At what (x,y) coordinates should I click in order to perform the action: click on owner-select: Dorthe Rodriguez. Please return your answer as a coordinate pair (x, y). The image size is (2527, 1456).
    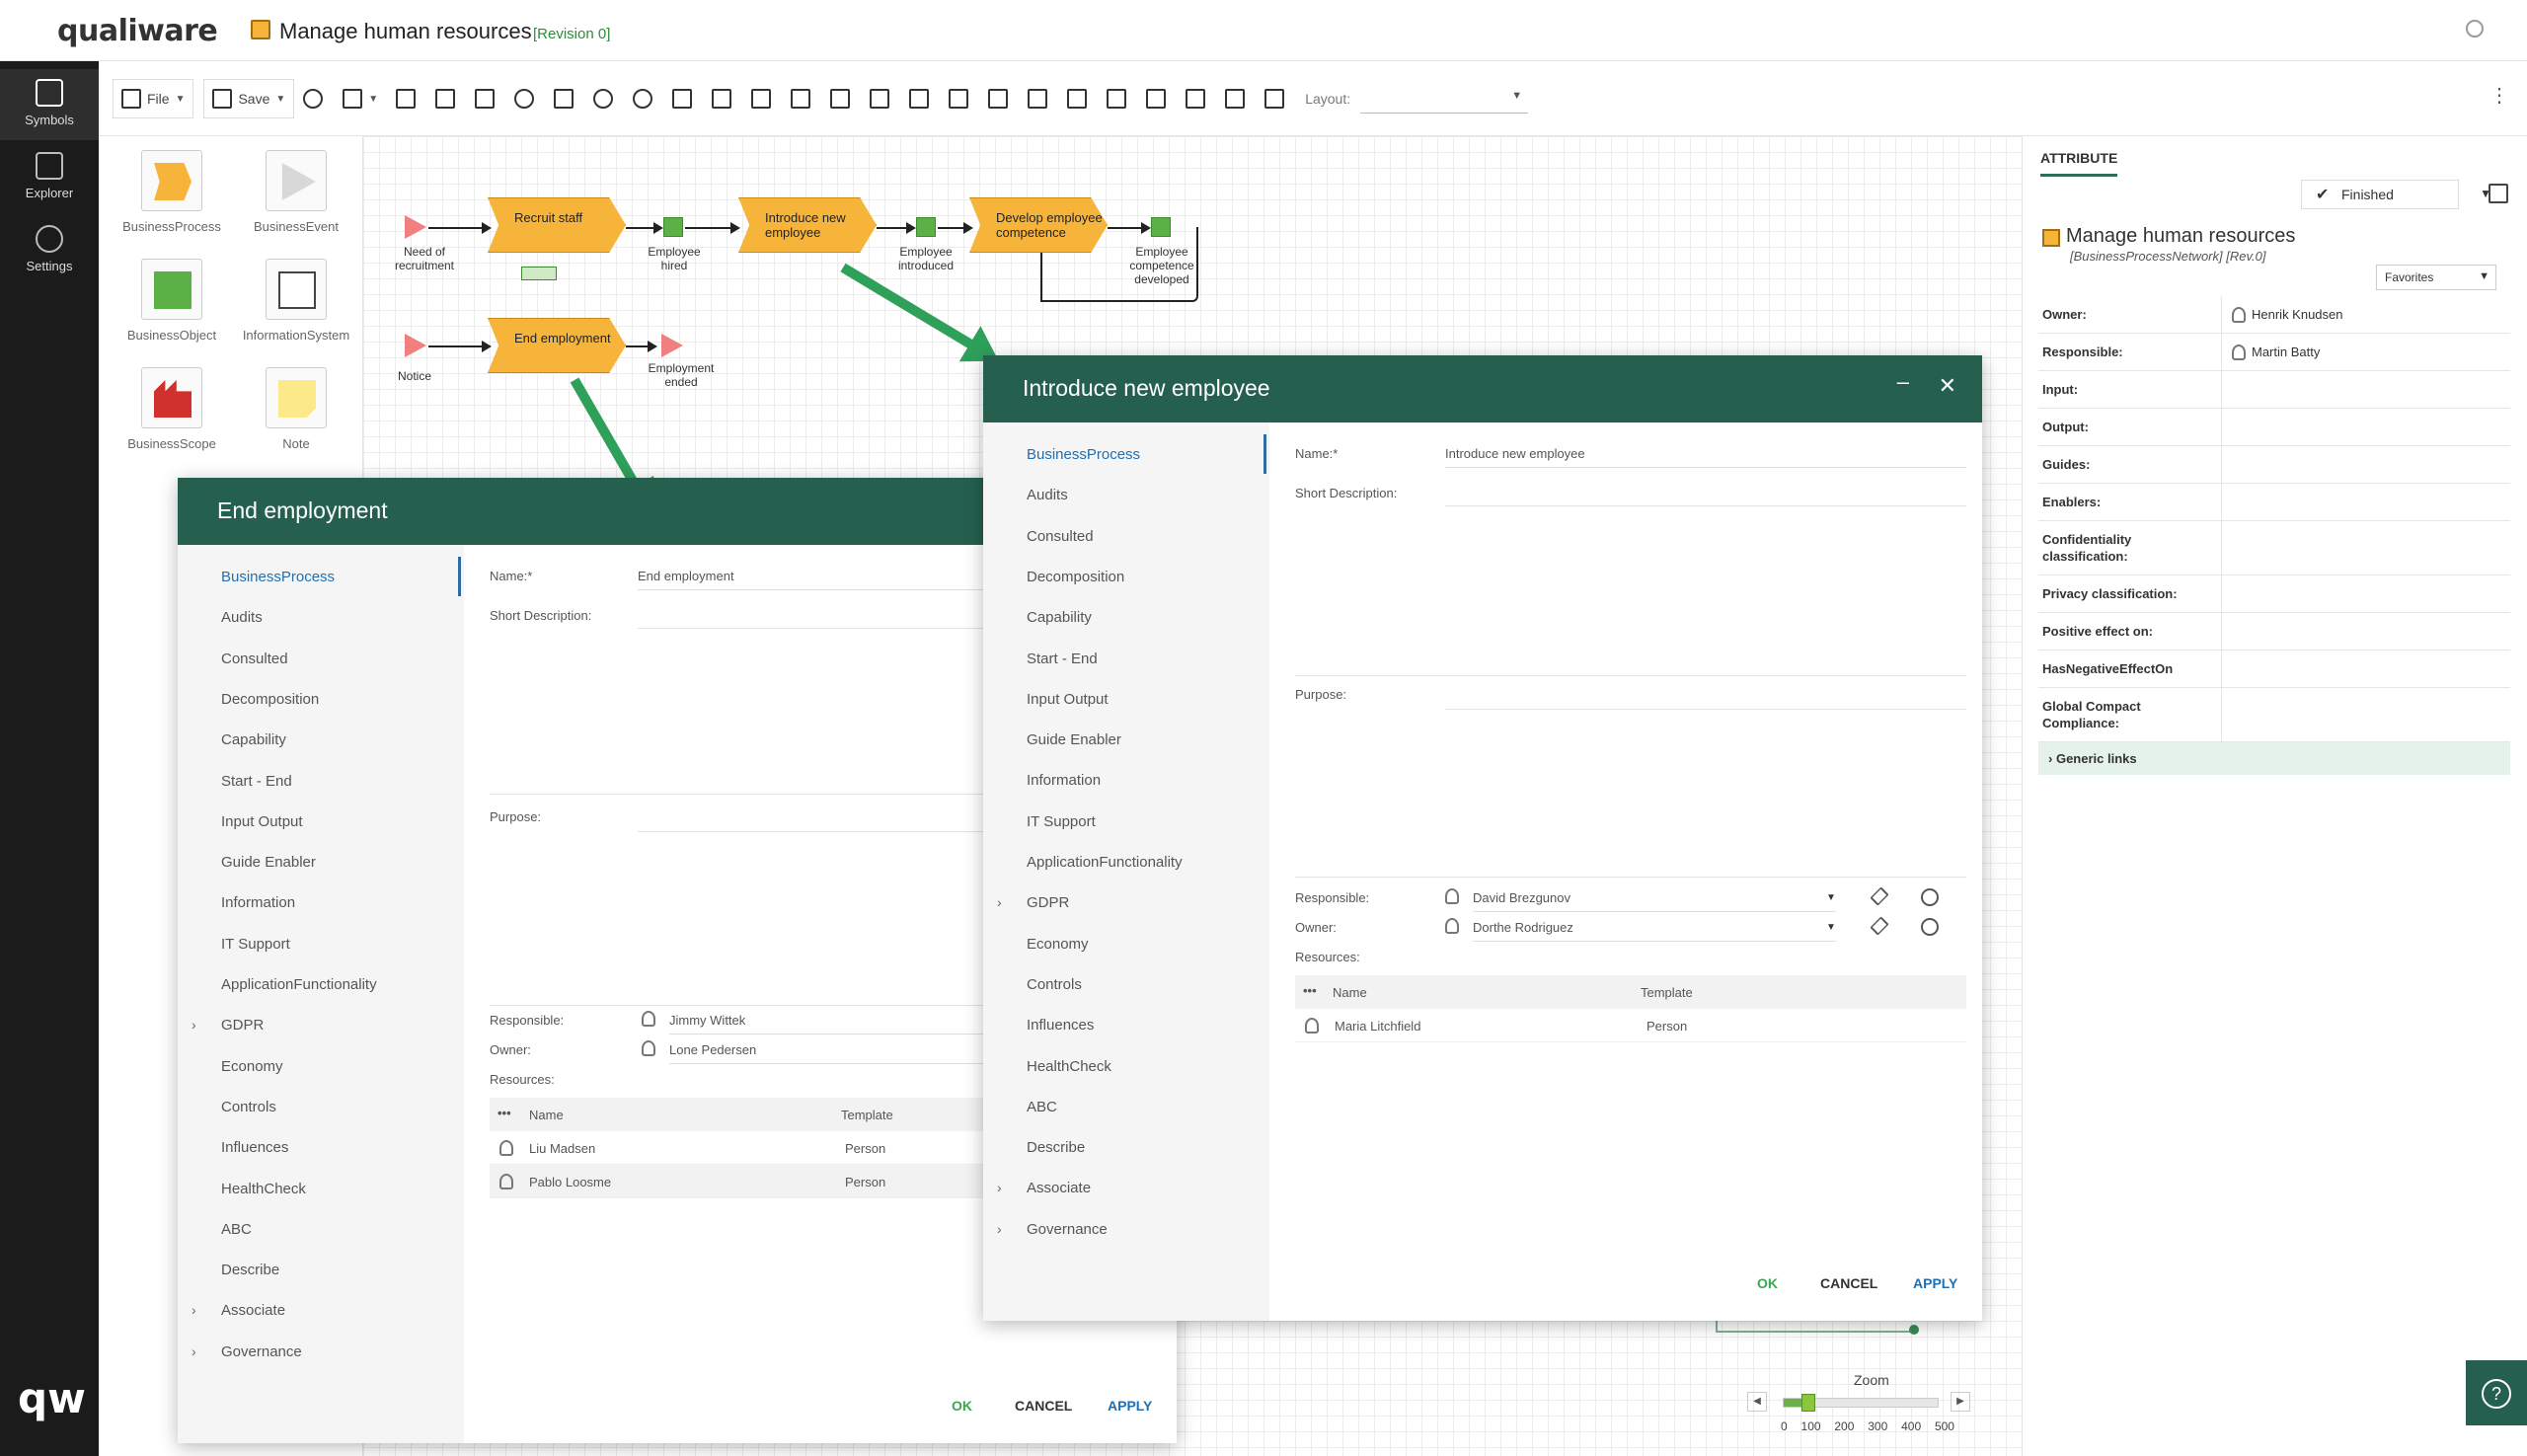
    Looking at the image, I should click on (1654, 931).